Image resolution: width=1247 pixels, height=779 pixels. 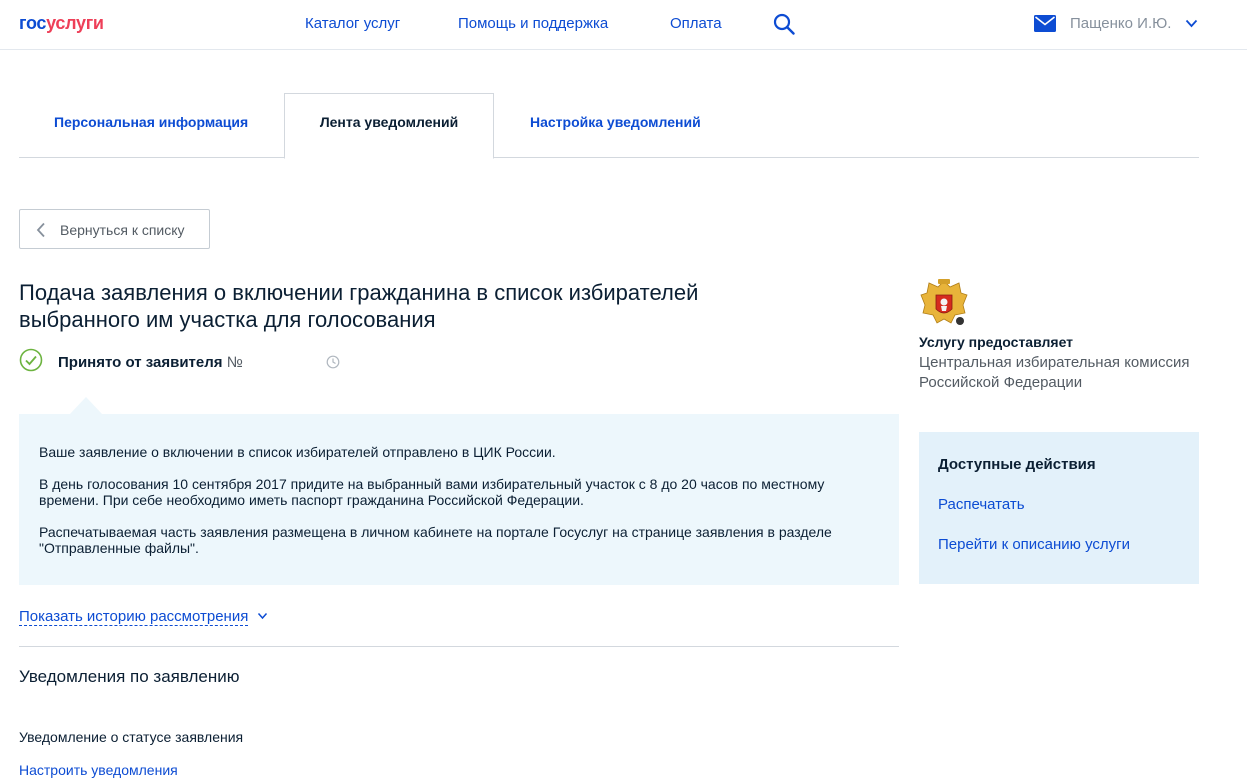 I want to click on nav-catalog: Каталог услуг, so click(x=352, y=23).